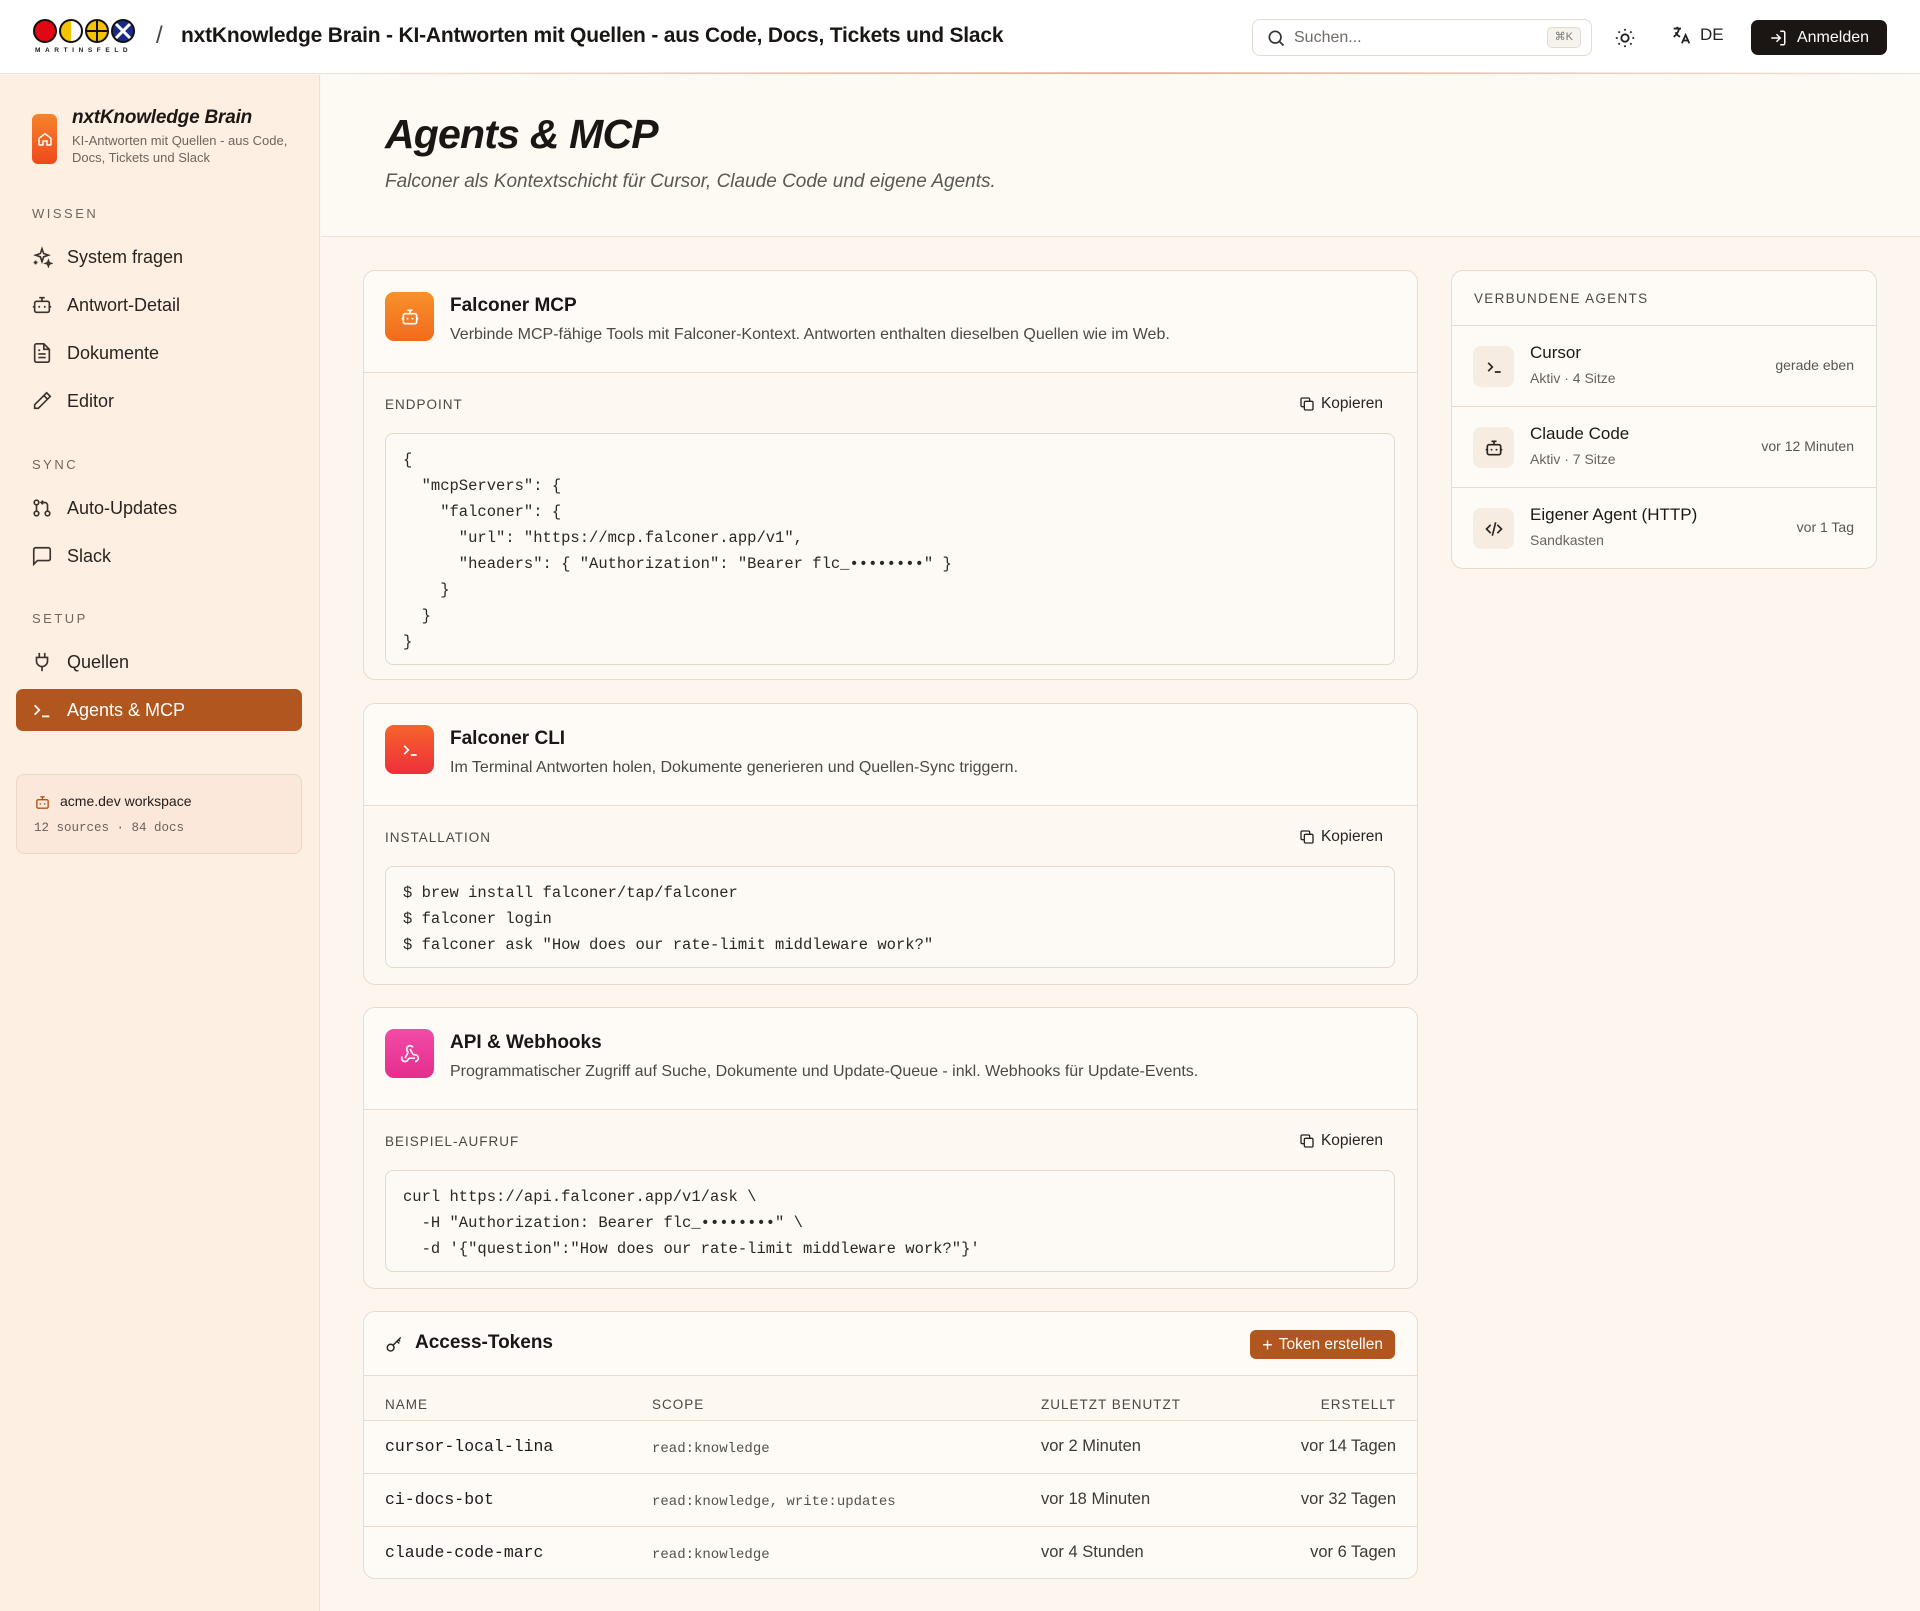 The width and height of the screenshot is (1920, 1611). What do you see at coordinates (55, 464) in the screenshot?
I see `section-sync: SYNC` at bounding box center [55, 464].